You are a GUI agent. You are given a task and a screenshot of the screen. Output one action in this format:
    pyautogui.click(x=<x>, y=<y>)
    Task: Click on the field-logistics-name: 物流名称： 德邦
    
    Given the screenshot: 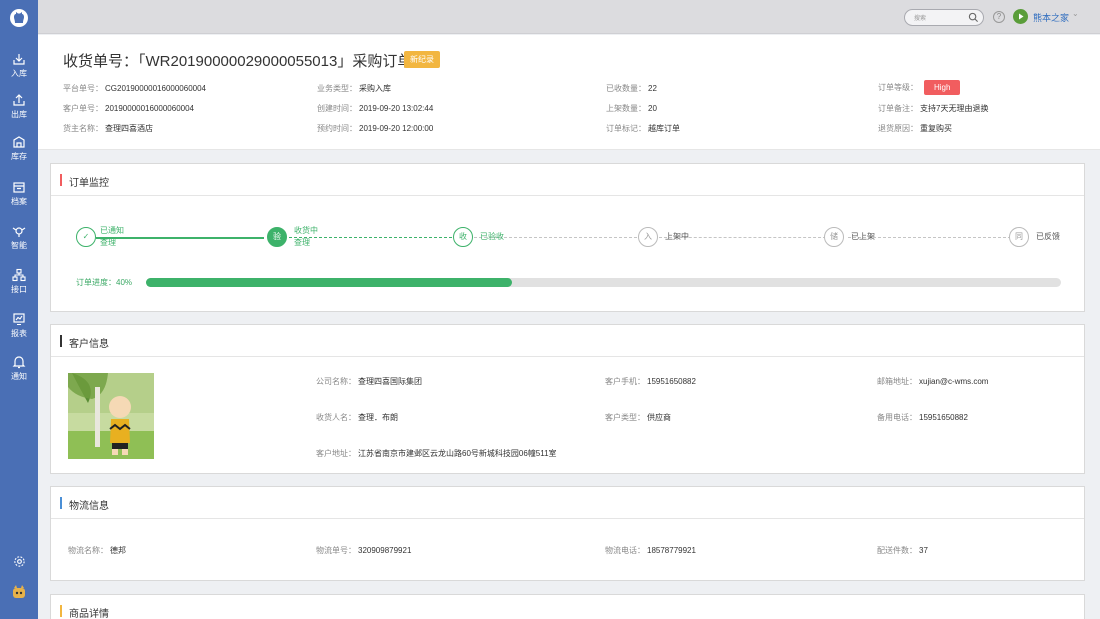 What is the action you would take?
    pyautogui.click(x=97, y=550)
    